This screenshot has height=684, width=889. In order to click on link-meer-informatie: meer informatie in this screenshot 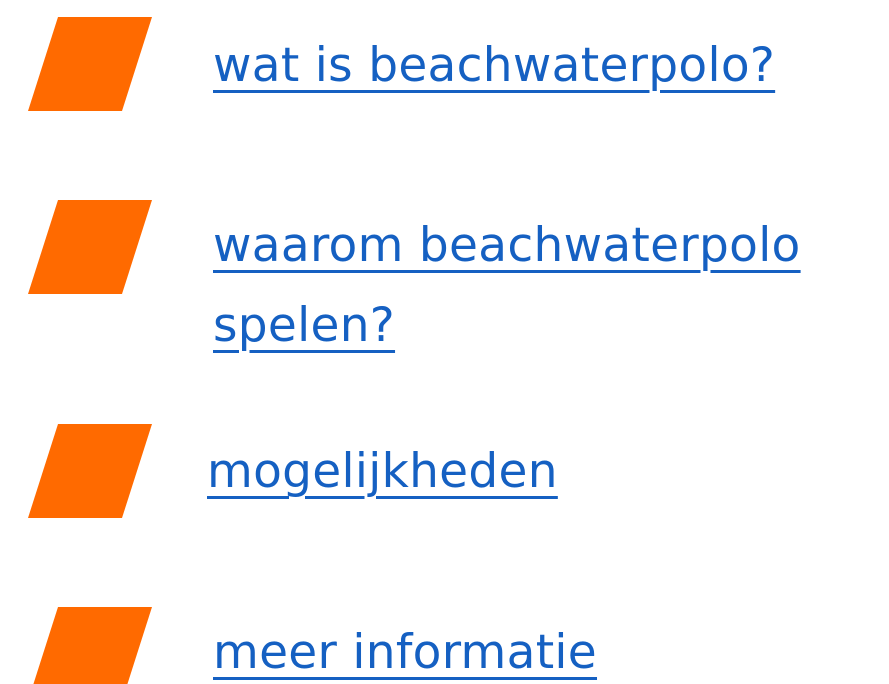, I will do `click(405, 652)`.